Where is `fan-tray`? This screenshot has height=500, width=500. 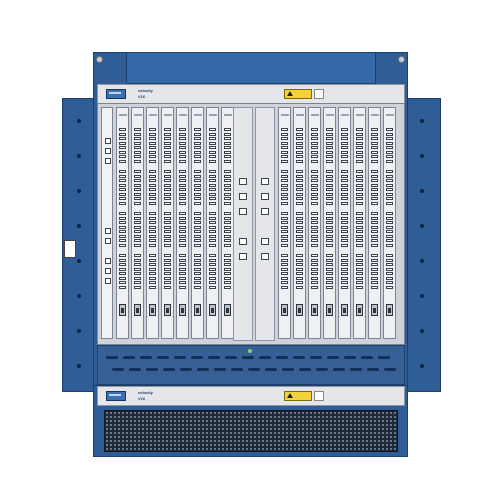 fan-tray is located at coordinates (251, 365).